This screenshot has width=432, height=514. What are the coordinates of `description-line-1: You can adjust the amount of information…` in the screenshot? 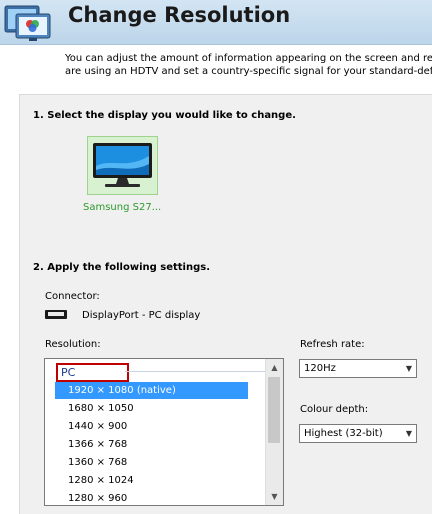 It's located at (248, 58).